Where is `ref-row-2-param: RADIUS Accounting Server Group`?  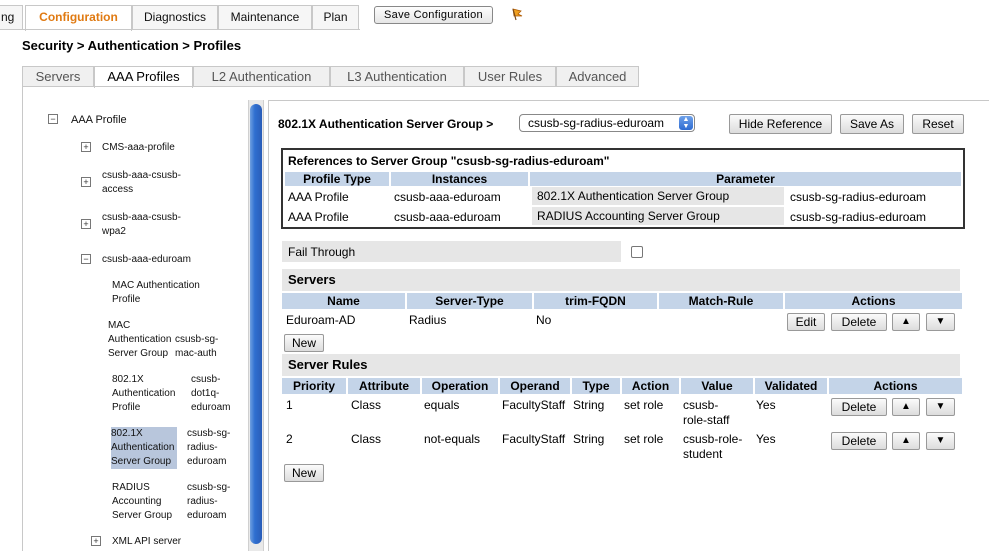 ref-row-2-param: RADIUS Accounting Server Group is located at coordinates (628, 216).